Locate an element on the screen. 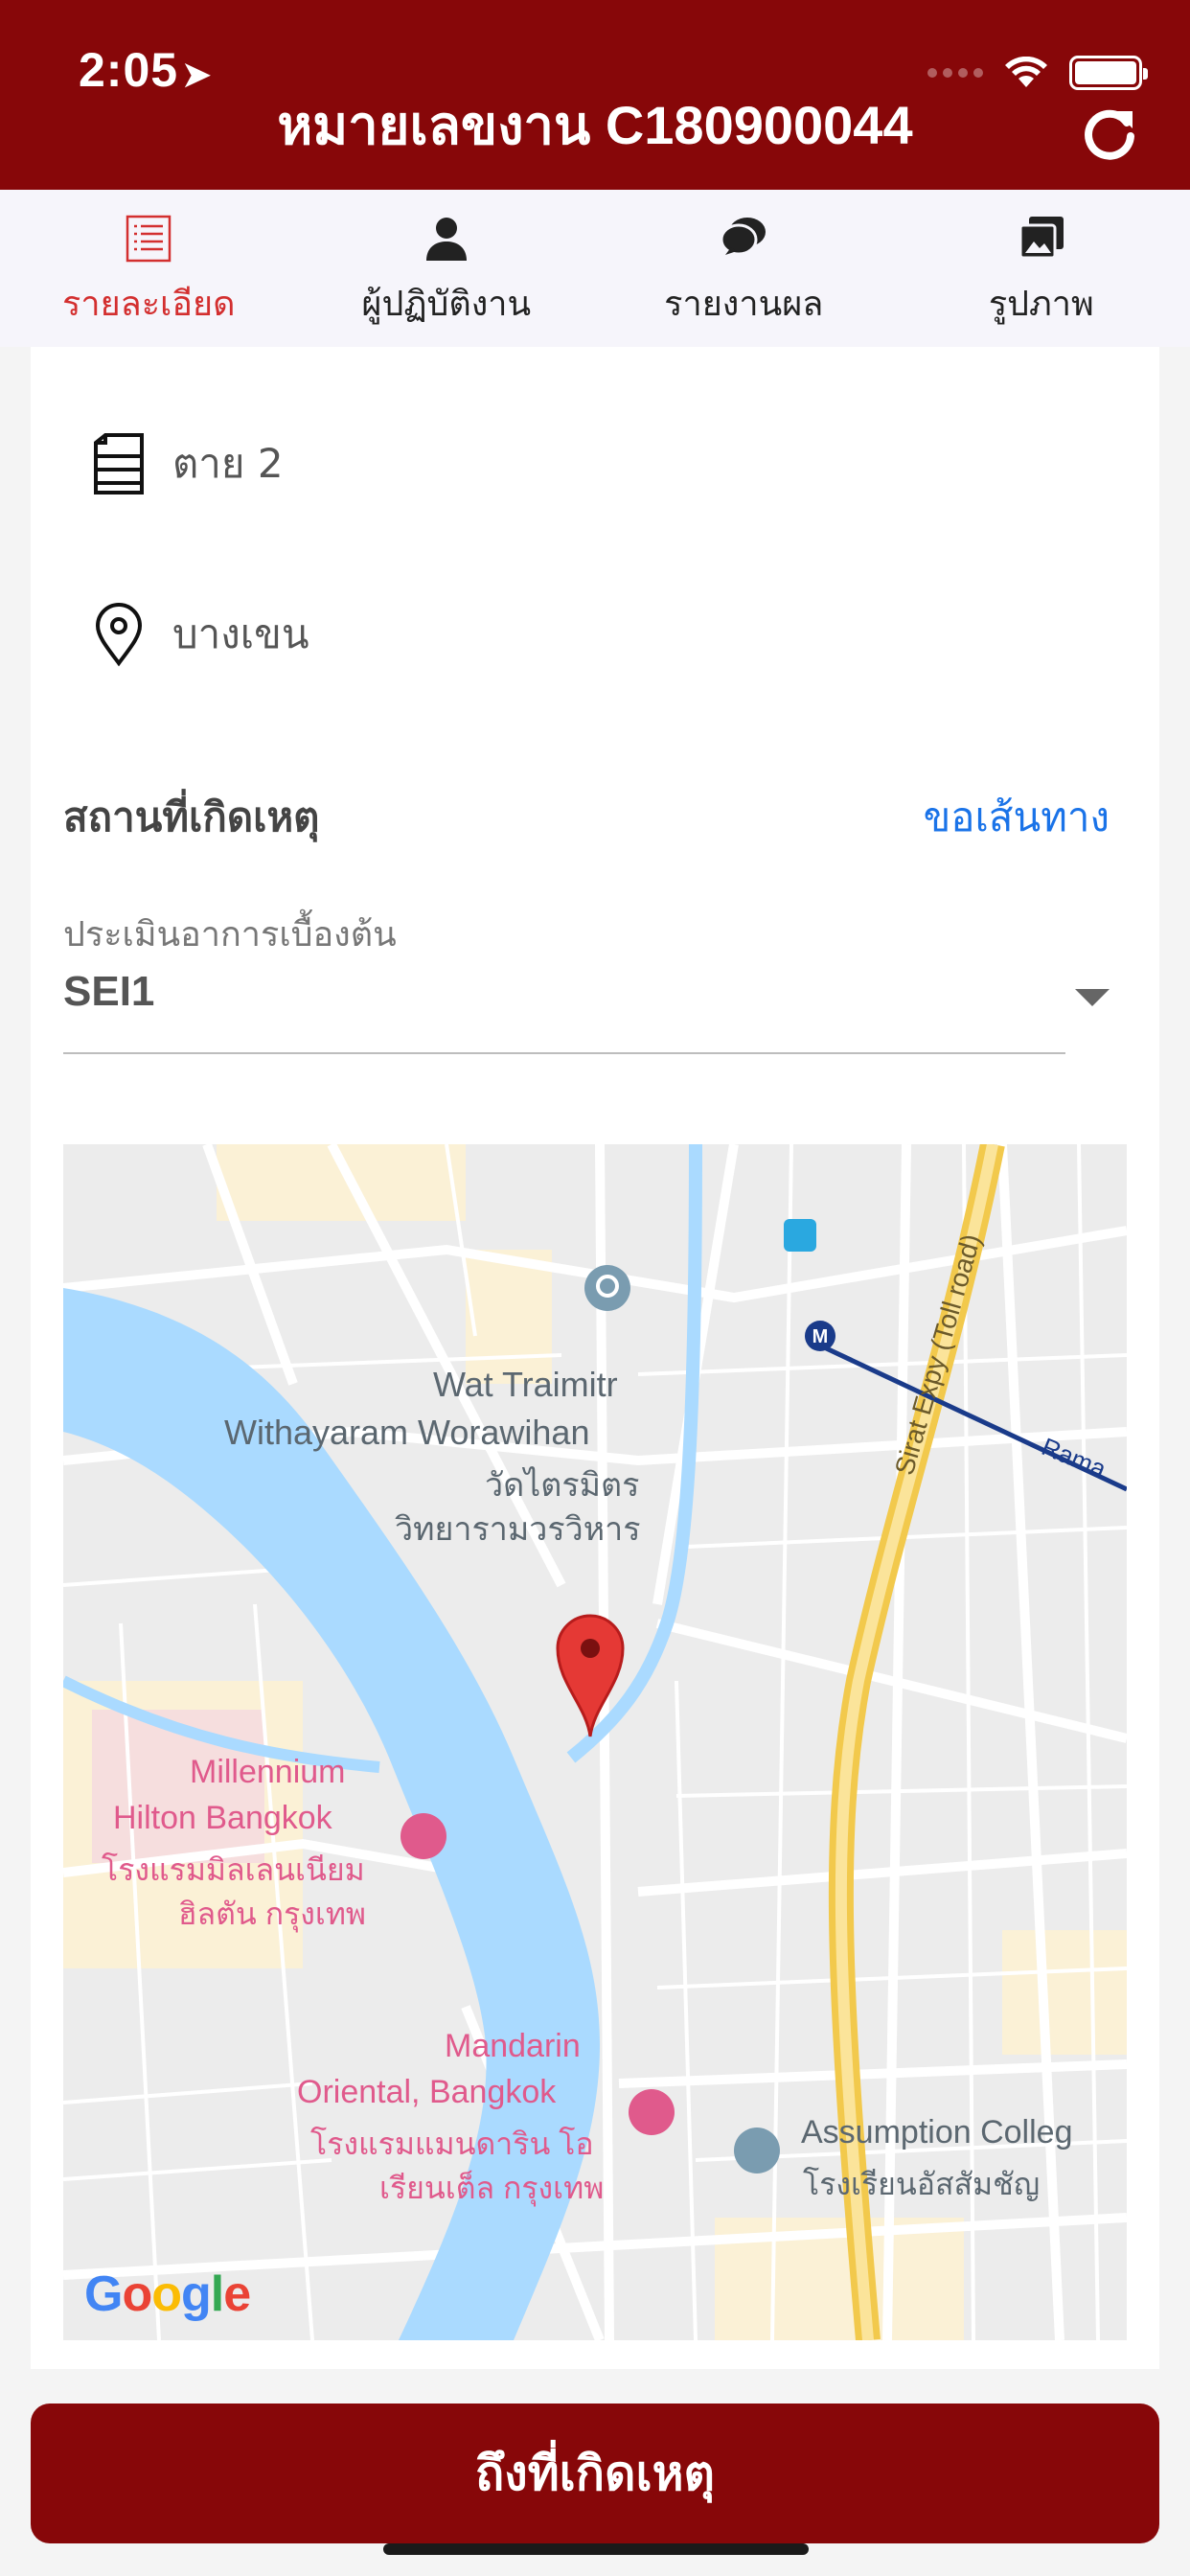 The height and width of the screenshot is (2576, 1190). tab-label: รายละเอียด is located at coordinates (149, 304).